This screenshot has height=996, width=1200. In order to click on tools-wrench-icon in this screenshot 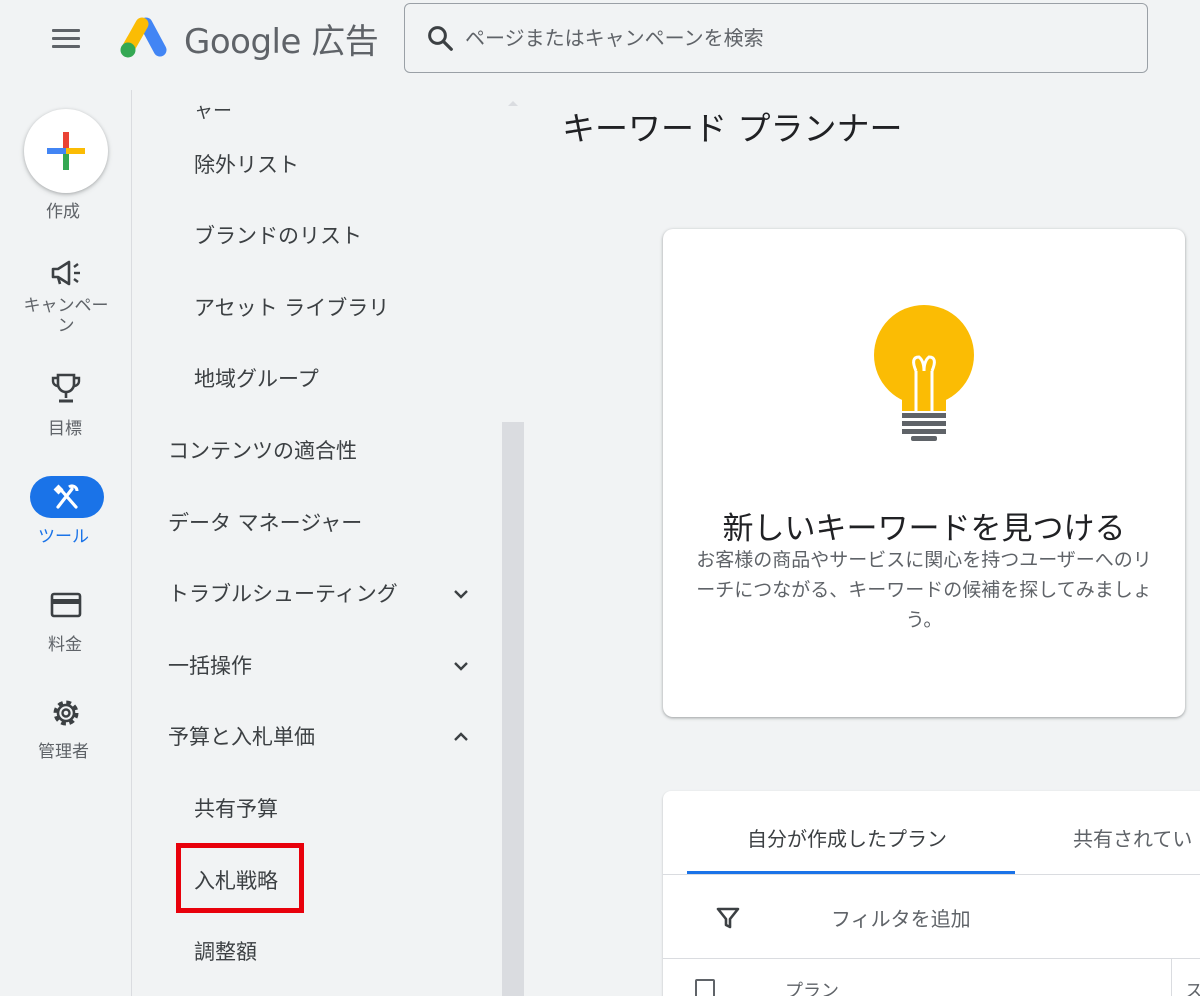, I will do `click(66, 496)`.